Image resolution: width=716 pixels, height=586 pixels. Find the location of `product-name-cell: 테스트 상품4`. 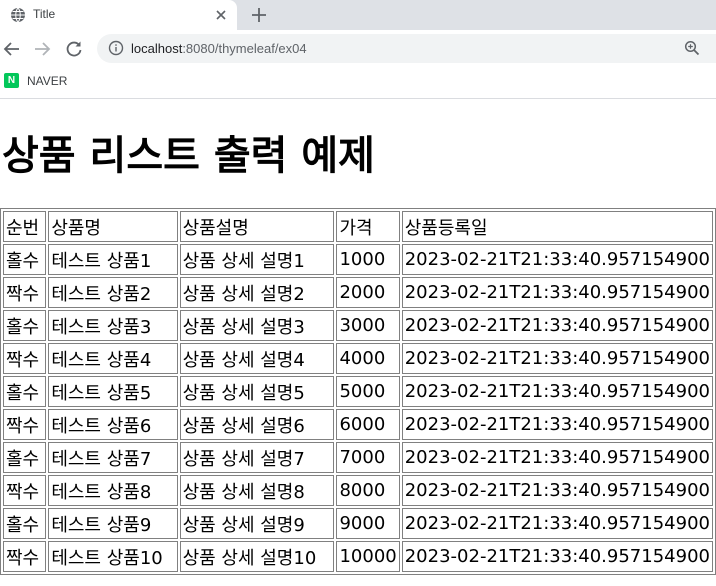

product-name-cell: 테스트 상품4 is located at coordinates (113, 358).